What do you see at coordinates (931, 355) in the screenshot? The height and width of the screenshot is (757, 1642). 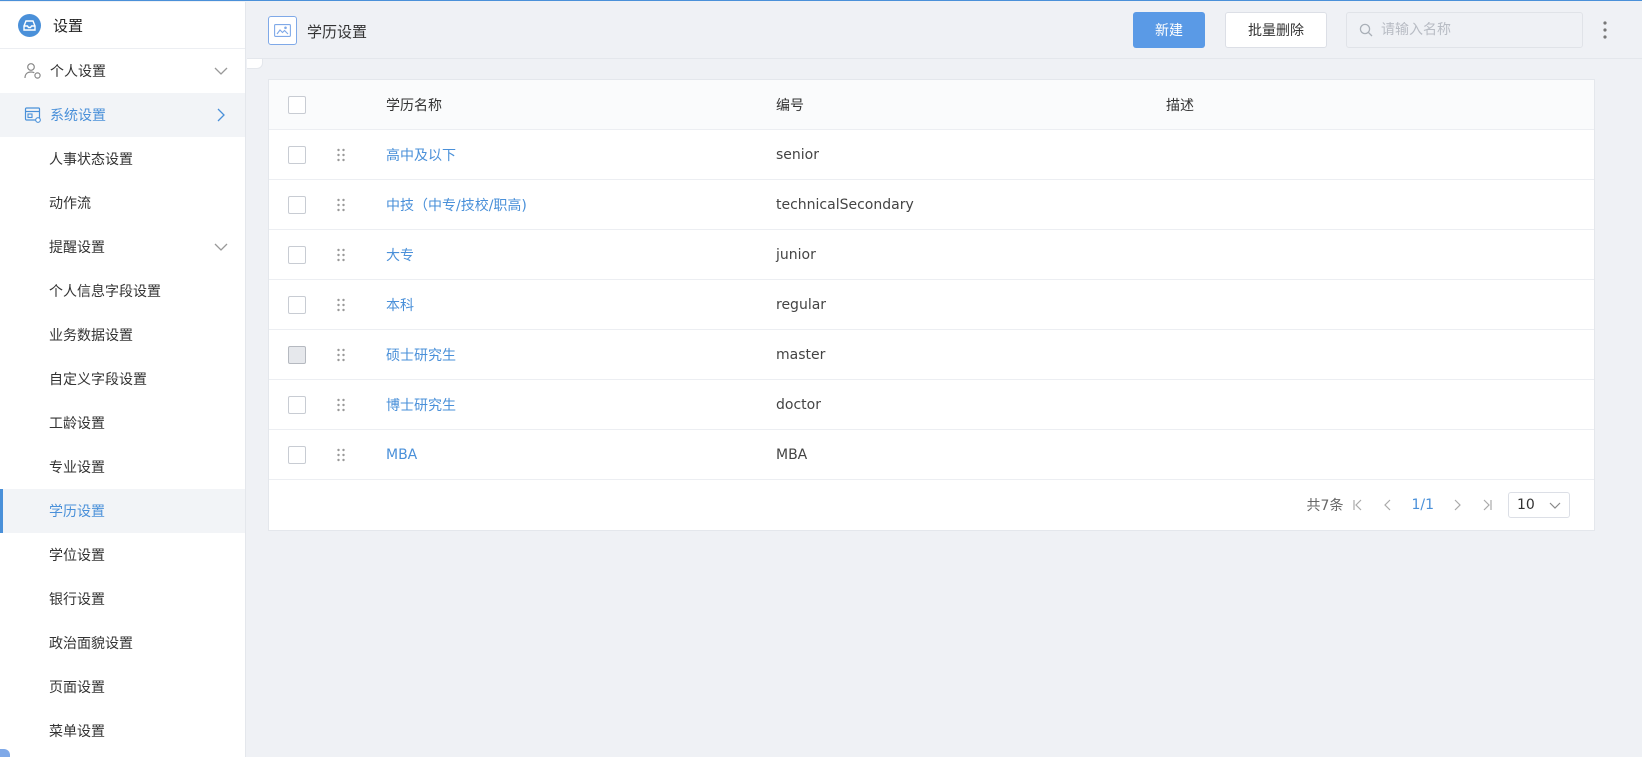 I see `table-row: 硕士研究生 master` at bounding box center [931, 355].